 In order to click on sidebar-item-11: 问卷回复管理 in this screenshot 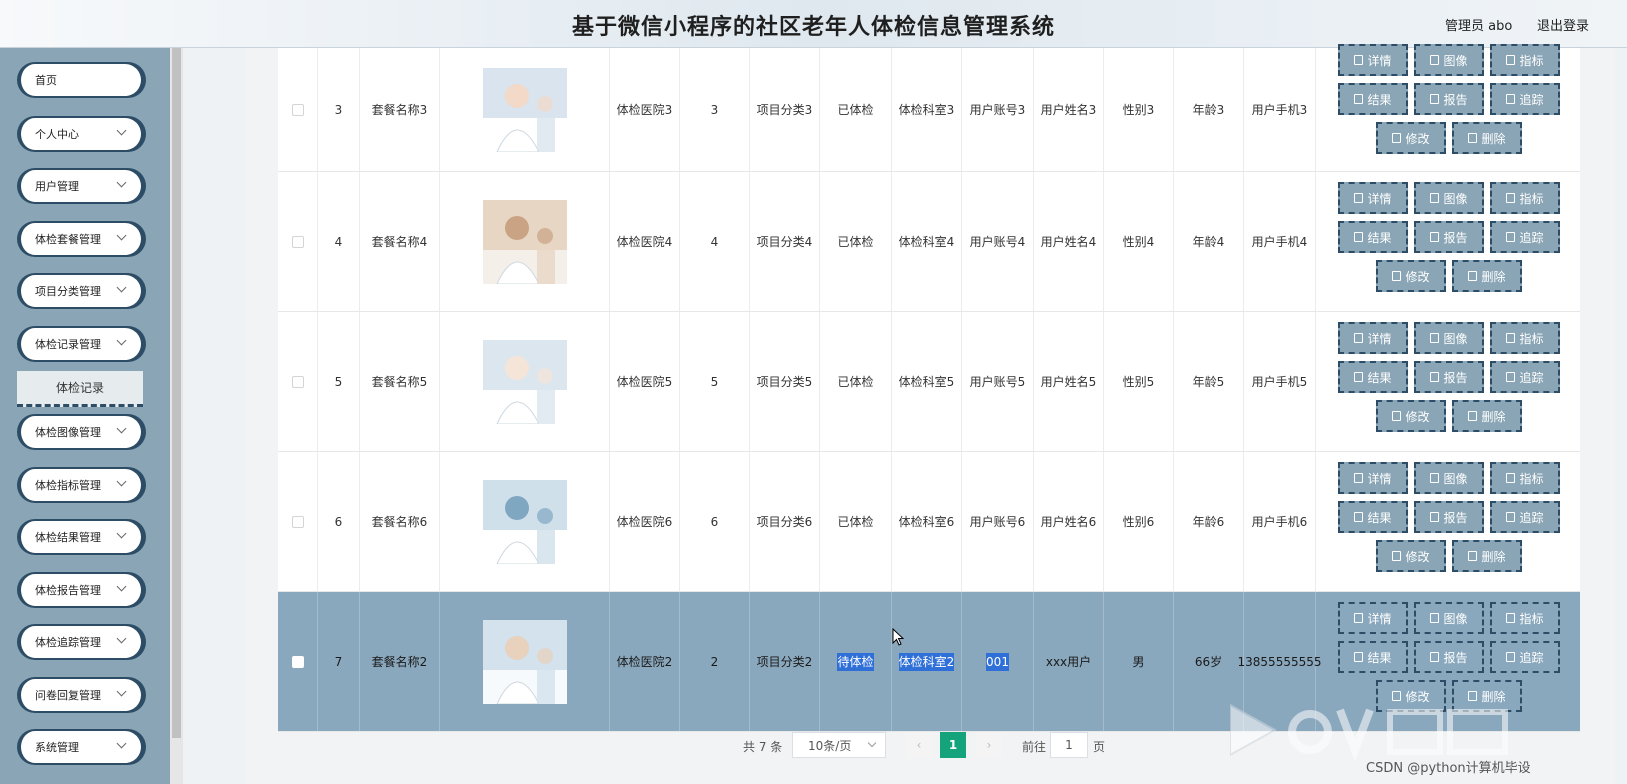, I will do `click(80, 695)`.